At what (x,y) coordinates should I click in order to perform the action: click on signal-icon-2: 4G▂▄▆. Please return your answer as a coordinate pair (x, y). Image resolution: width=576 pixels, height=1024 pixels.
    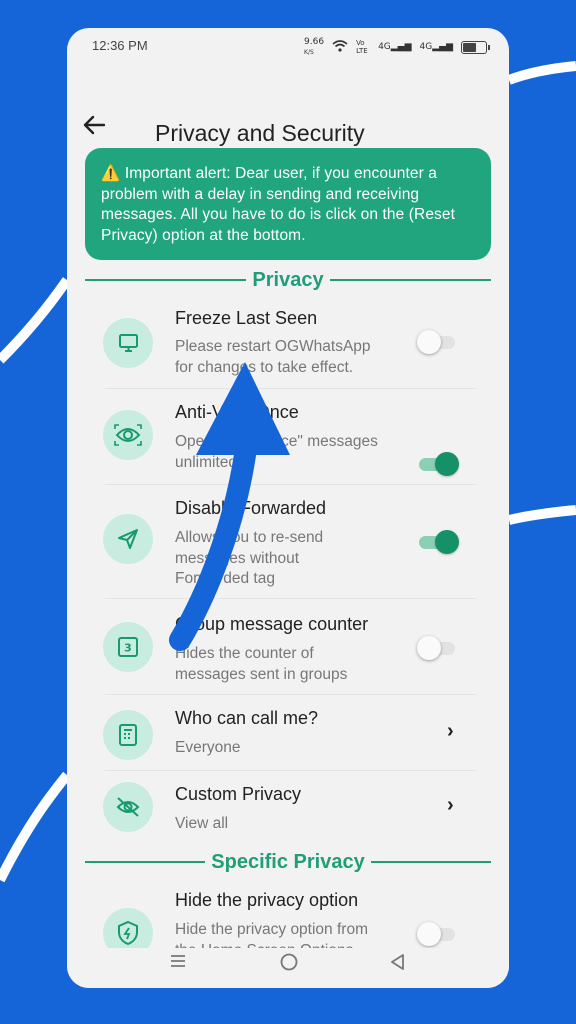
    Looking at the image, I should click on (436, 47).